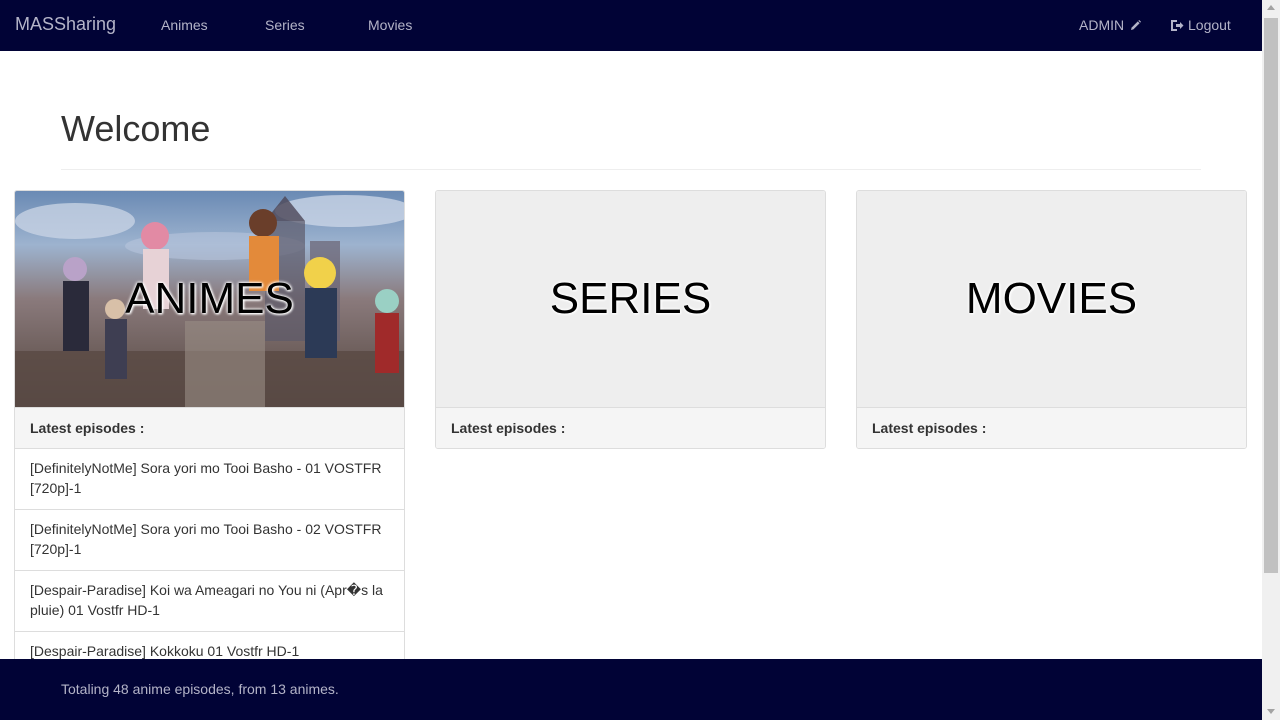 This screenshot has width=1280, height=720. I want to click on movies-cover-title: MOVIES, so click(1051, 299).